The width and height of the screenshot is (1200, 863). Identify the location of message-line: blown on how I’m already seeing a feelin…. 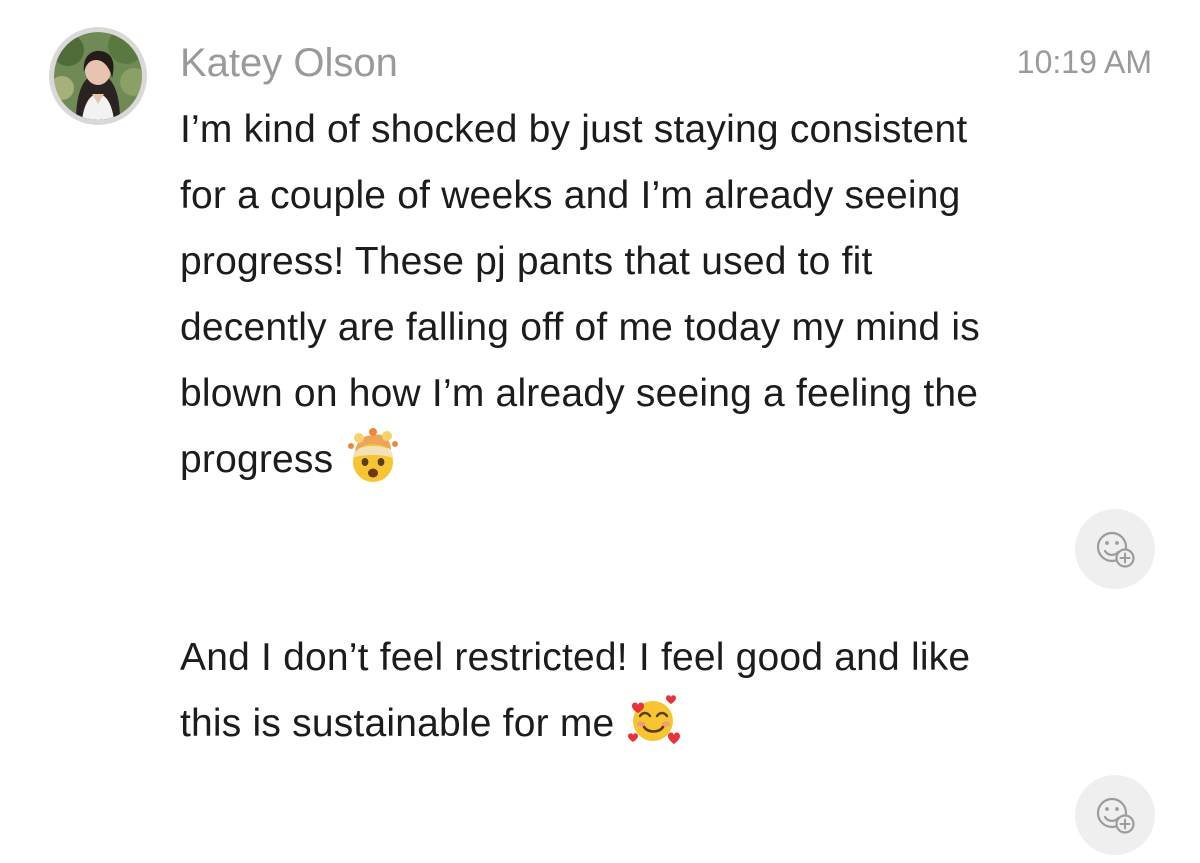
(579, 393).